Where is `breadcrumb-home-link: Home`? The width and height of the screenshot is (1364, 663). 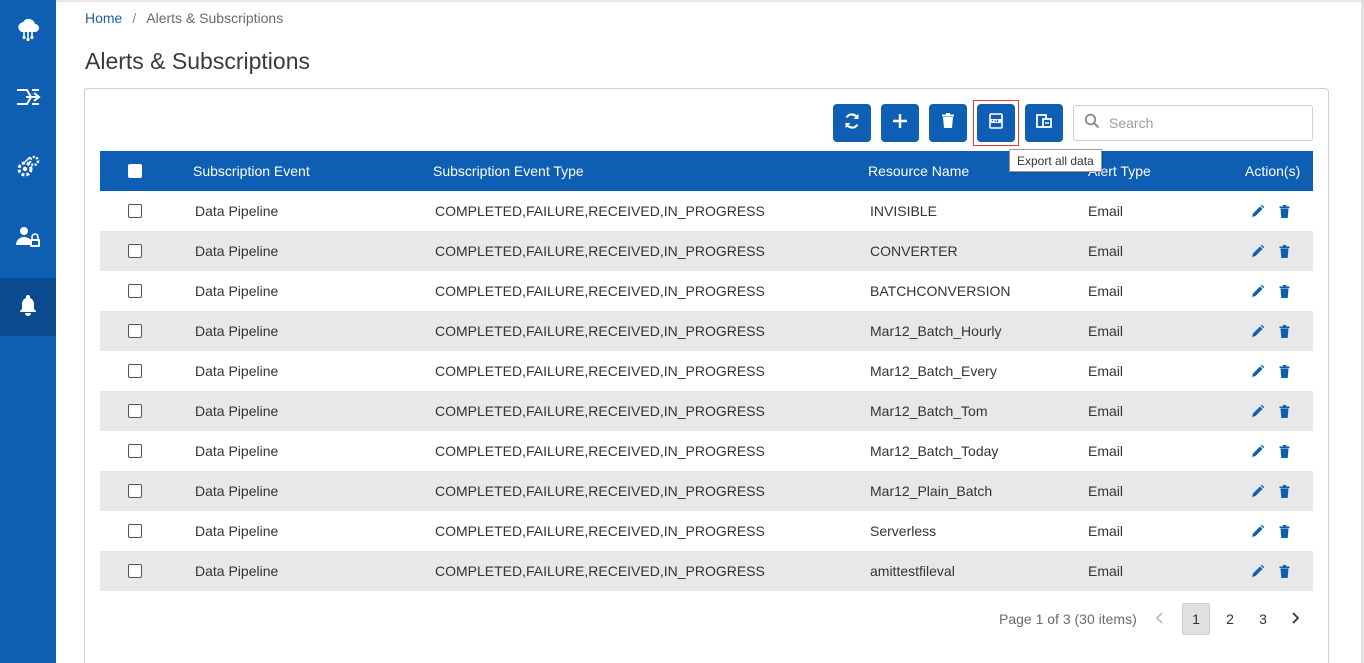
breadcrumb-home-link: Home is located at coordinates (103, 18).